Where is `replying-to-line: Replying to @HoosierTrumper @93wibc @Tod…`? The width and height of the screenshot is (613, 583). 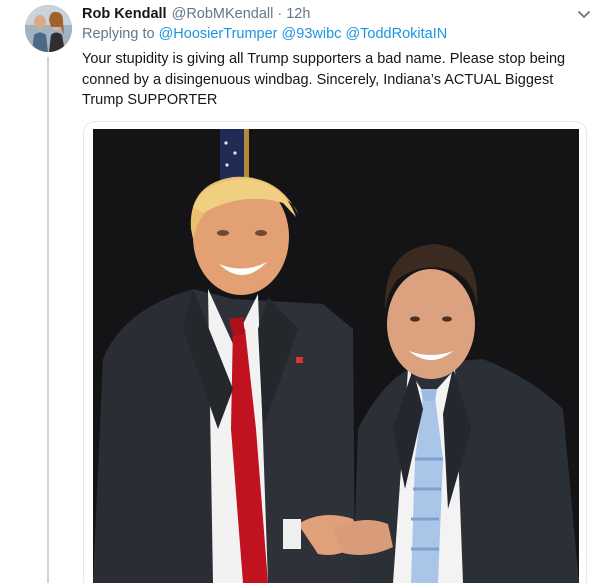 replying-to-line: Replying to @HoosierTrumper @93wibc @Tod… is located at coordinates (264, 34).